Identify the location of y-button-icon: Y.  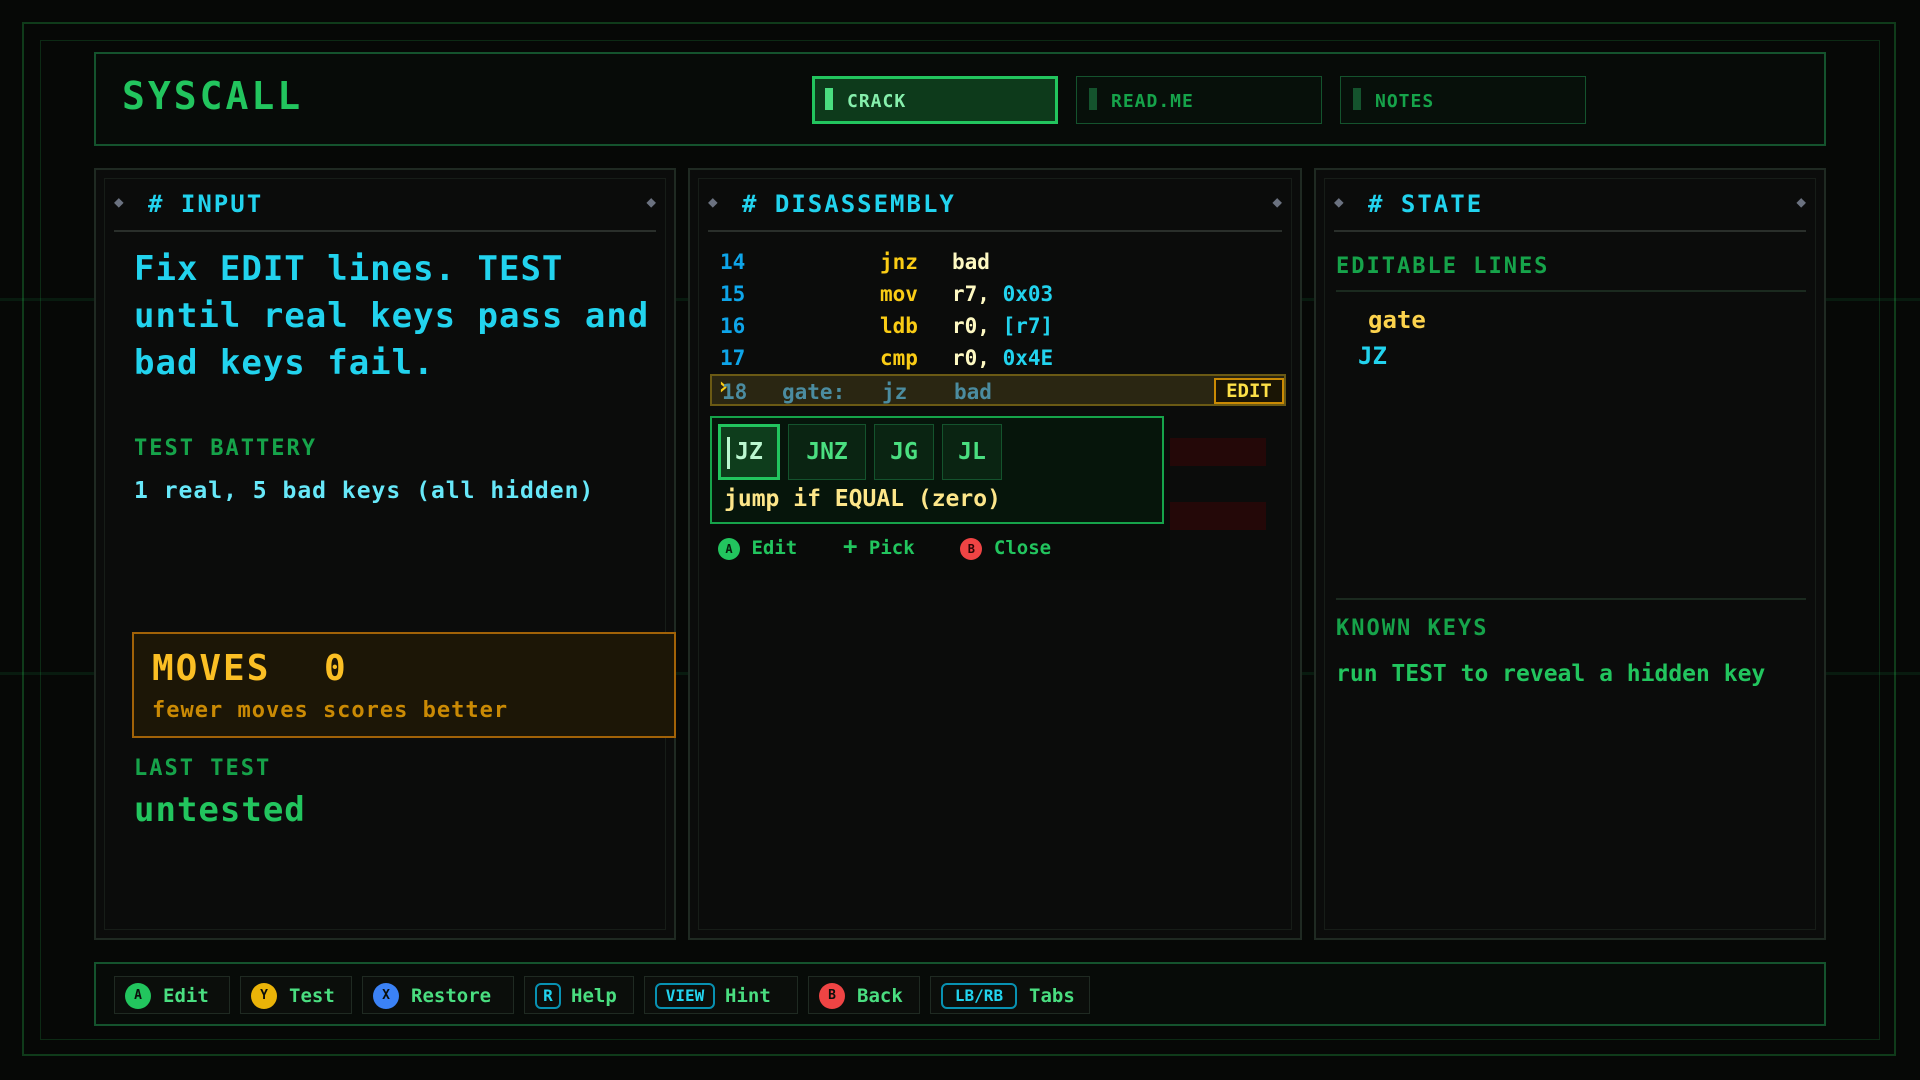
(264, 996).